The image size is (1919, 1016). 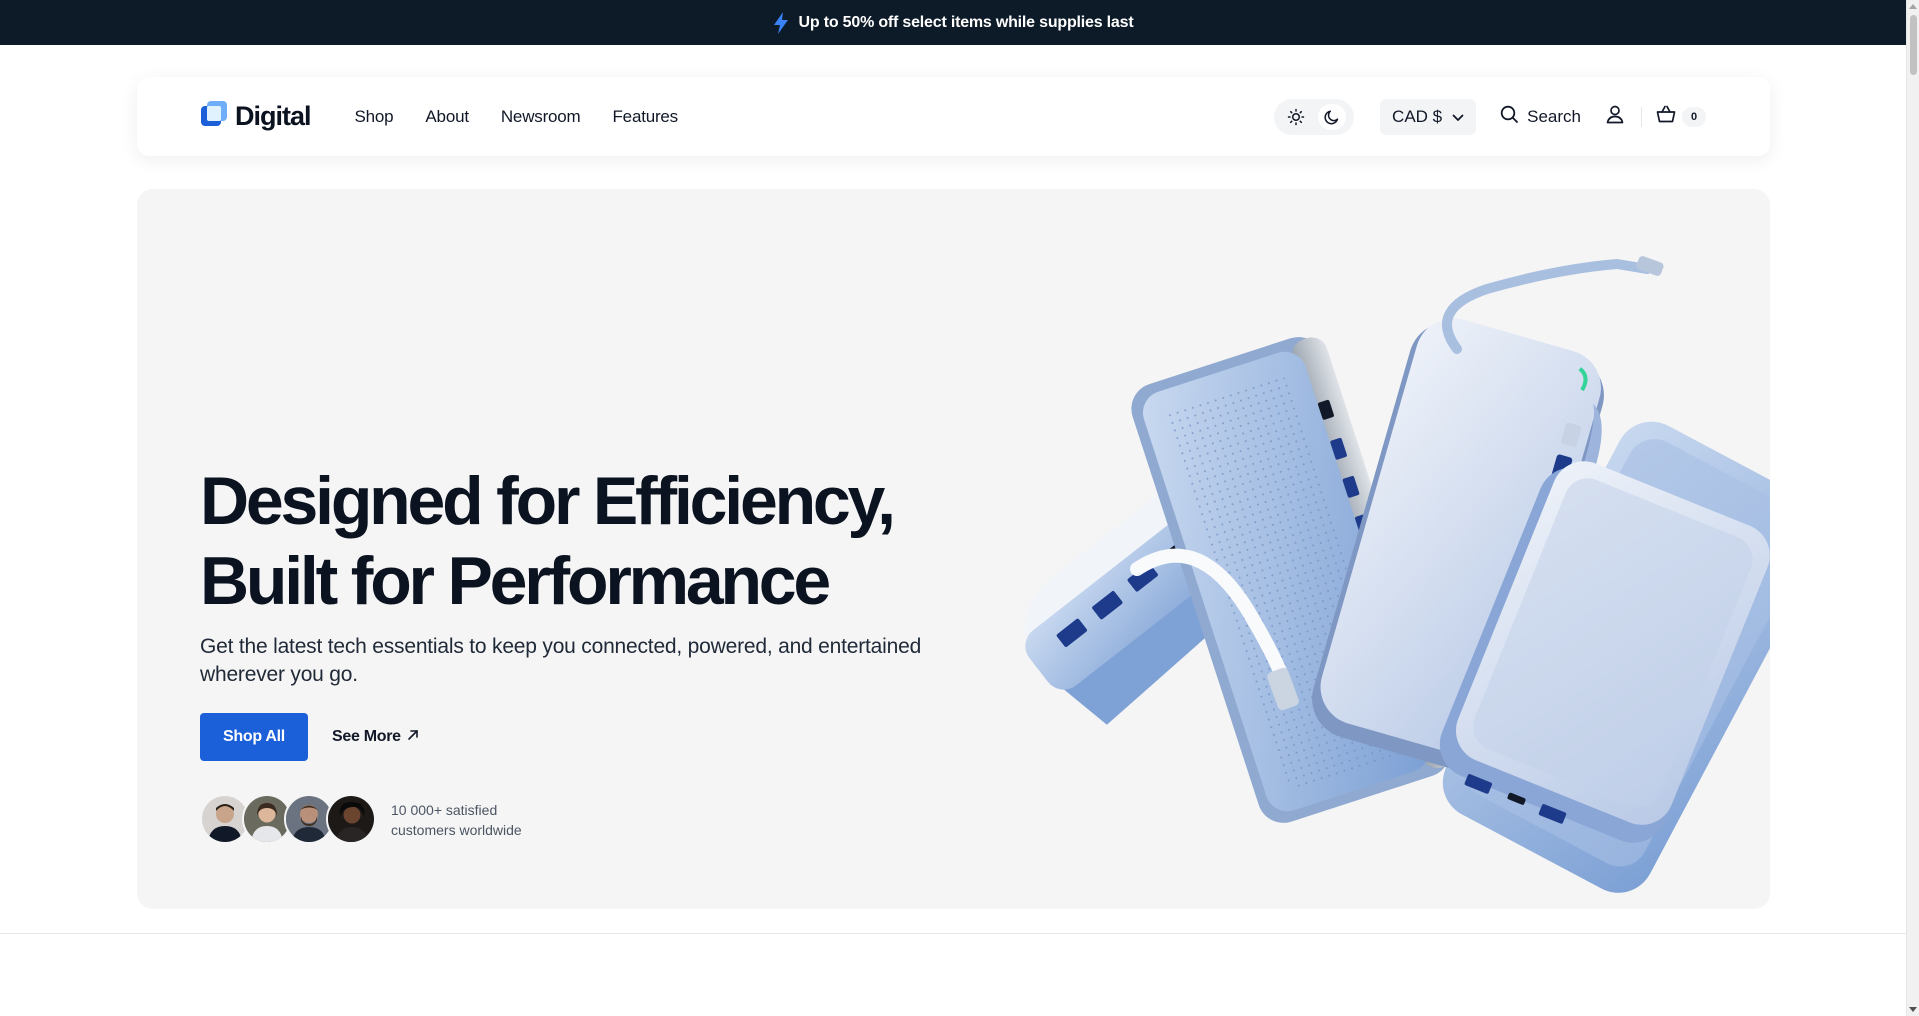 What do you see at coordinates (214, 116) in the screenshot?
I see `logo-icon` at bounding box center [214, 116].